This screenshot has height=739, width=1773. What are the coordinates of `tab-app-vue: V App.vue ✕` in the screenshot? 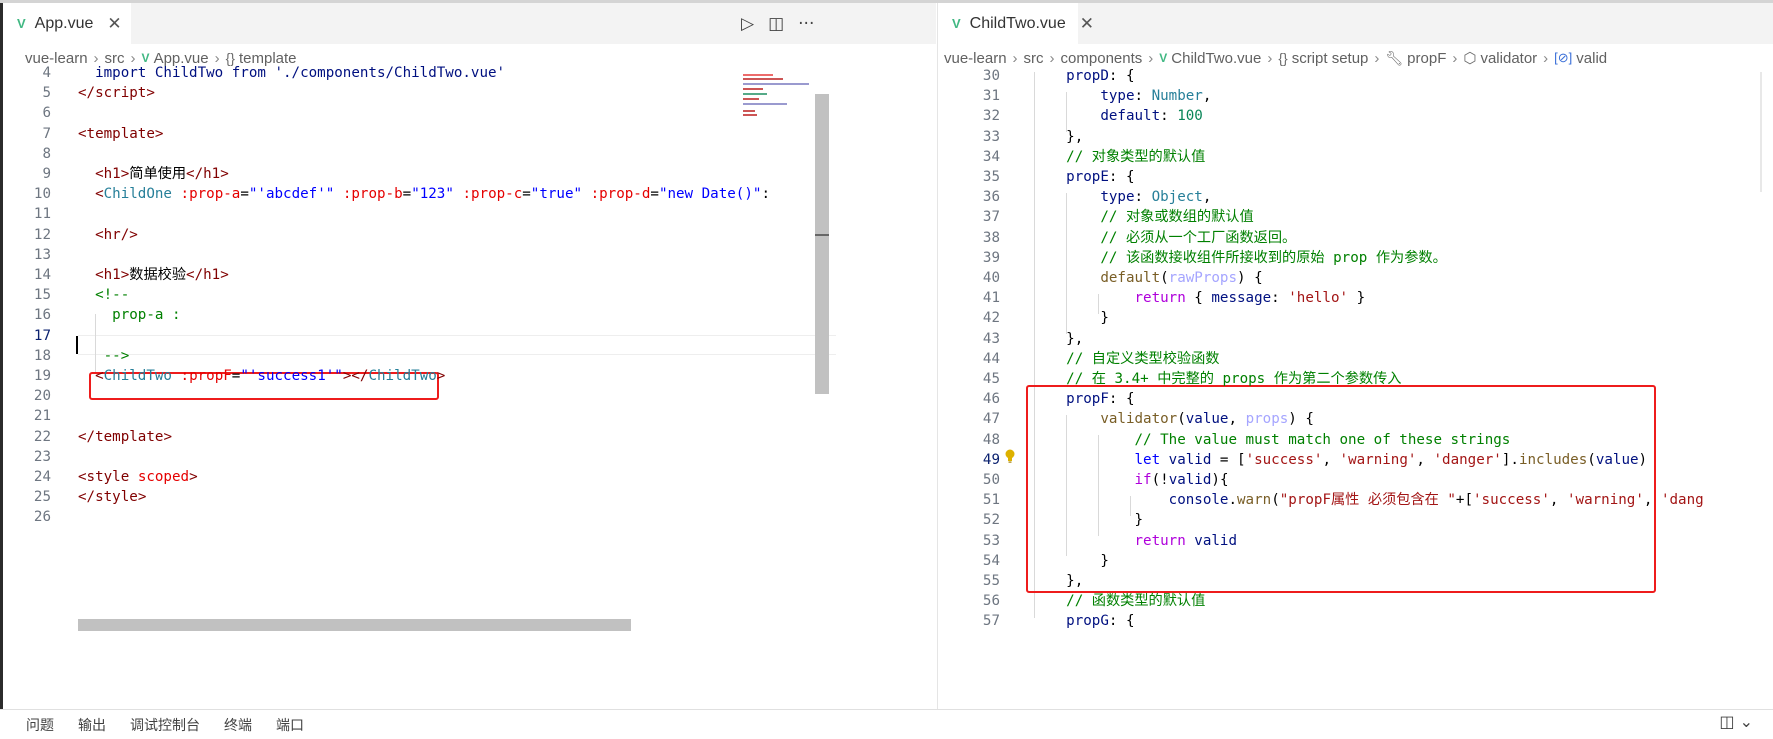 It's located at (67, 23).